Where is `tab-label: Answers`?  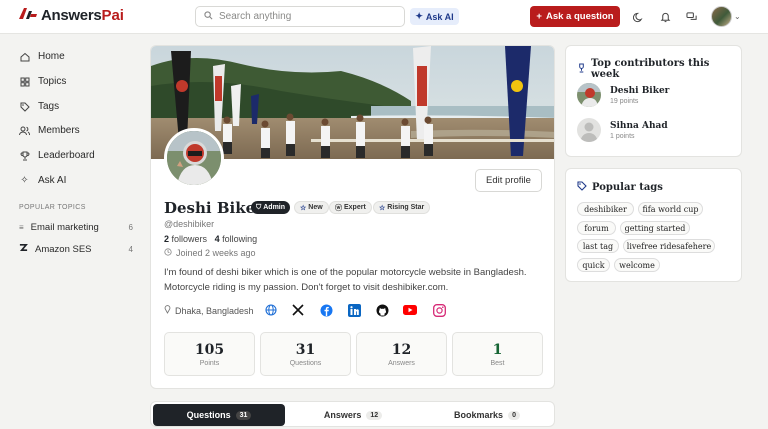 tab-label: Answers is located at coordinates (342, 415).